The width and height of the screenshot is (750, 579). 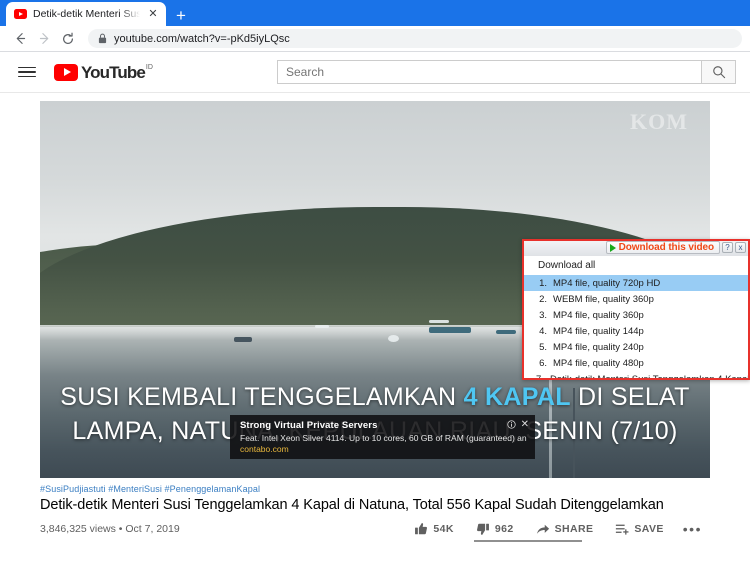 What do you see at coordinates (443, 529) in the screenshot?
I see `like-count: 54K` at bounding box center [443, 529].